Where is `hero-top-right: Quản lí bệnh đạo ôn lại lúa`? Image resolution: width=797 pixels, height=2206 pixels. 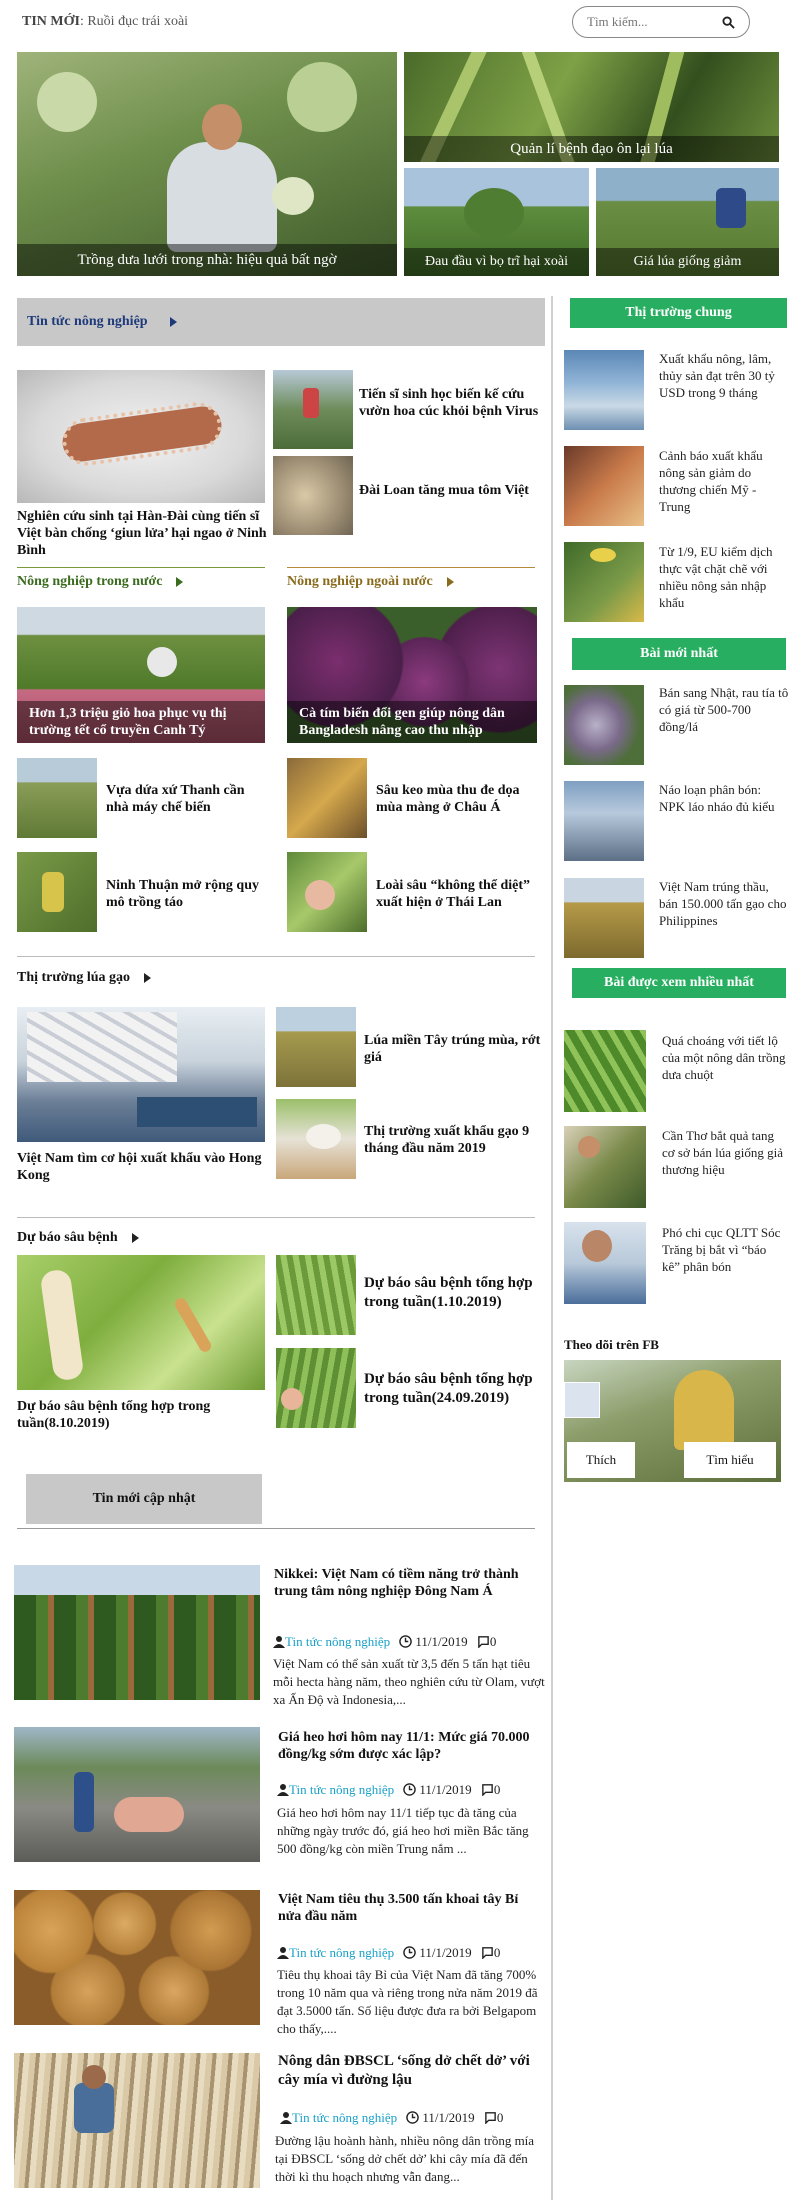
hero-top-right: Quản lí bệnh đạo ôn lại lúa is located at coordinates (591, 107).